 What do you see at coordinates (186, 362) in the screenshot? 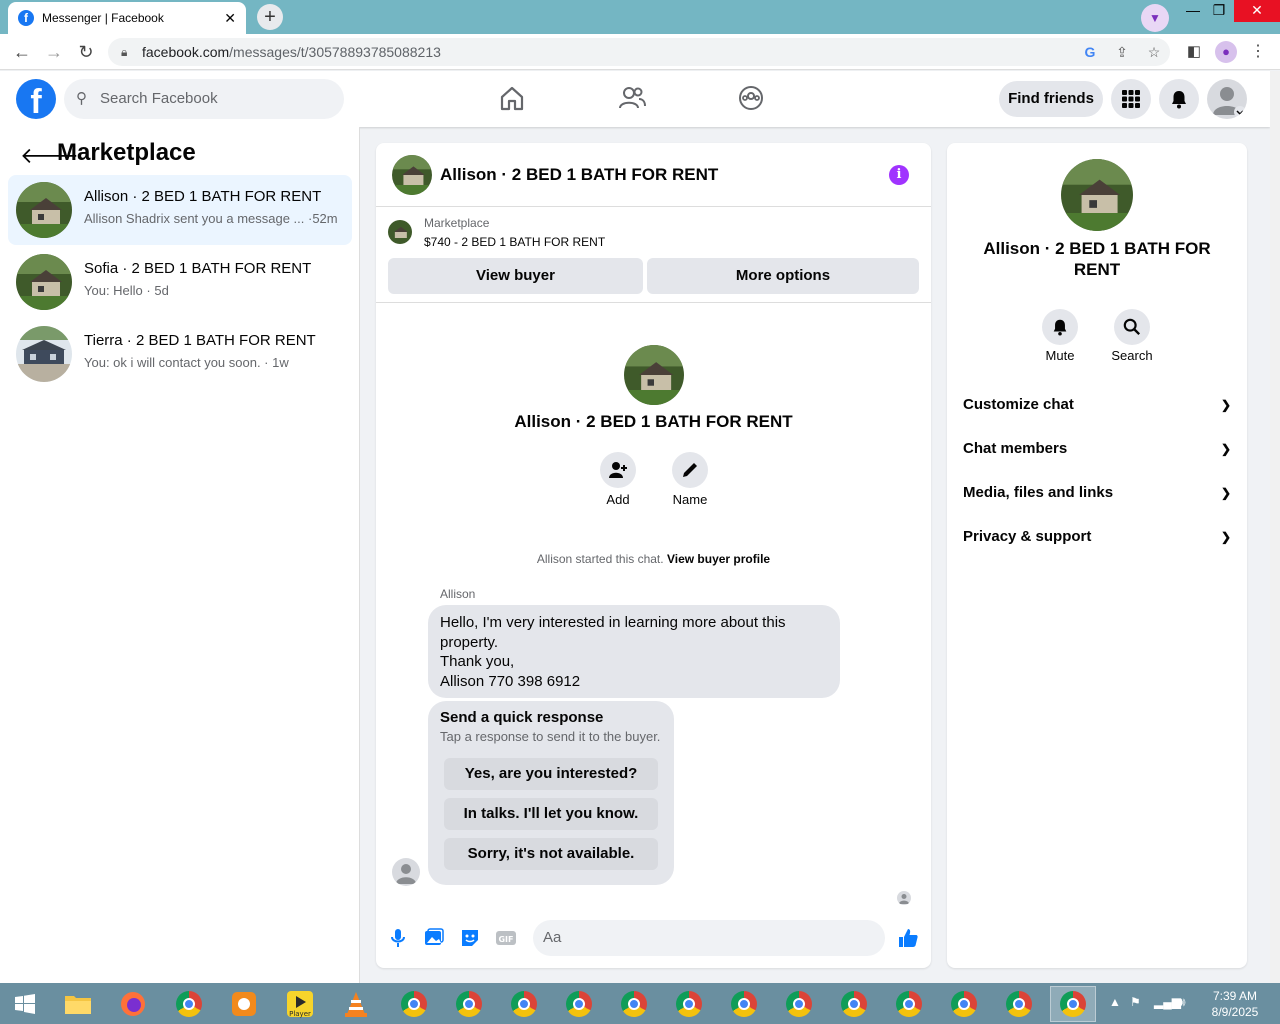
I see `conversation-snippet: You: ok i will contact you soon. · 1w` at bounding box center [186, 362].